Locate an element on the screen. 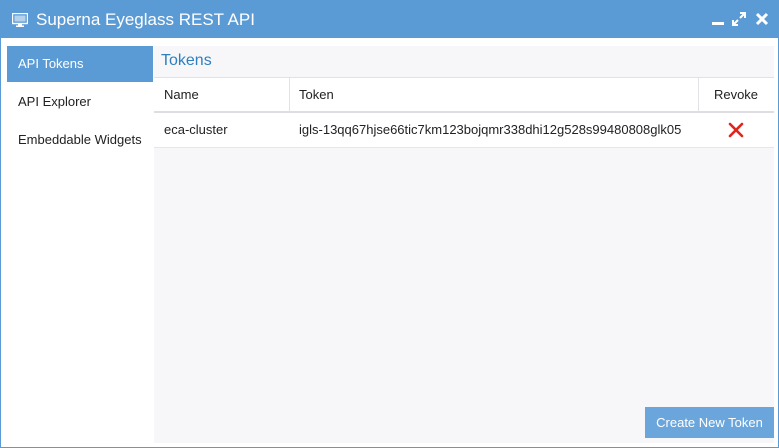  sidebar-item-embeddable-widgets: Embeddable Widgets is located at coordinates (80, 140).